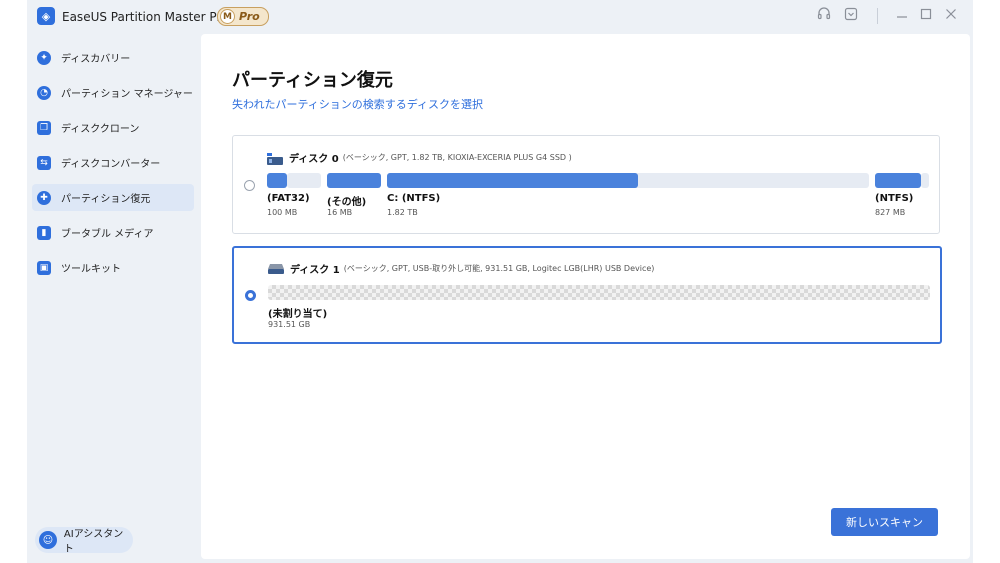 This screenshot has width=1000, height=563. What do you see at coordinates (44, 127) in the screenshot?
I see `clone-icon: ❐` at bounding box center [44, 127].